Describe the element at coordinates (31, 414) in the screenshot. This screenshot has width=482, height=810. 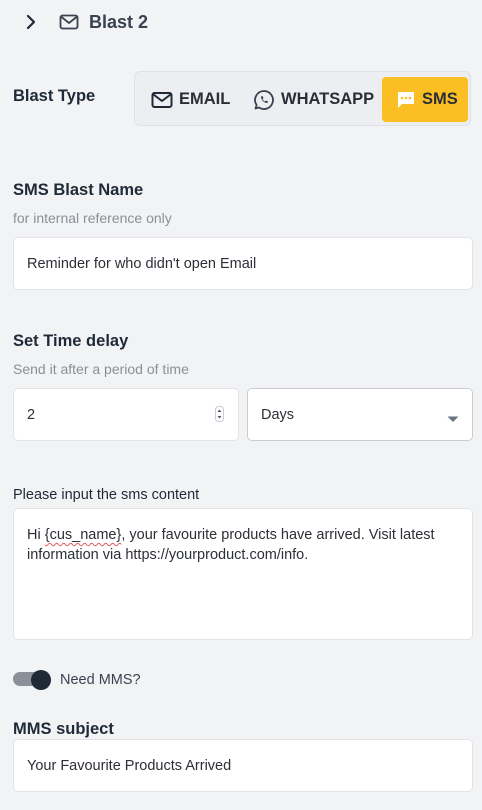
I see `time-delay-amount-value: 2` at that location.